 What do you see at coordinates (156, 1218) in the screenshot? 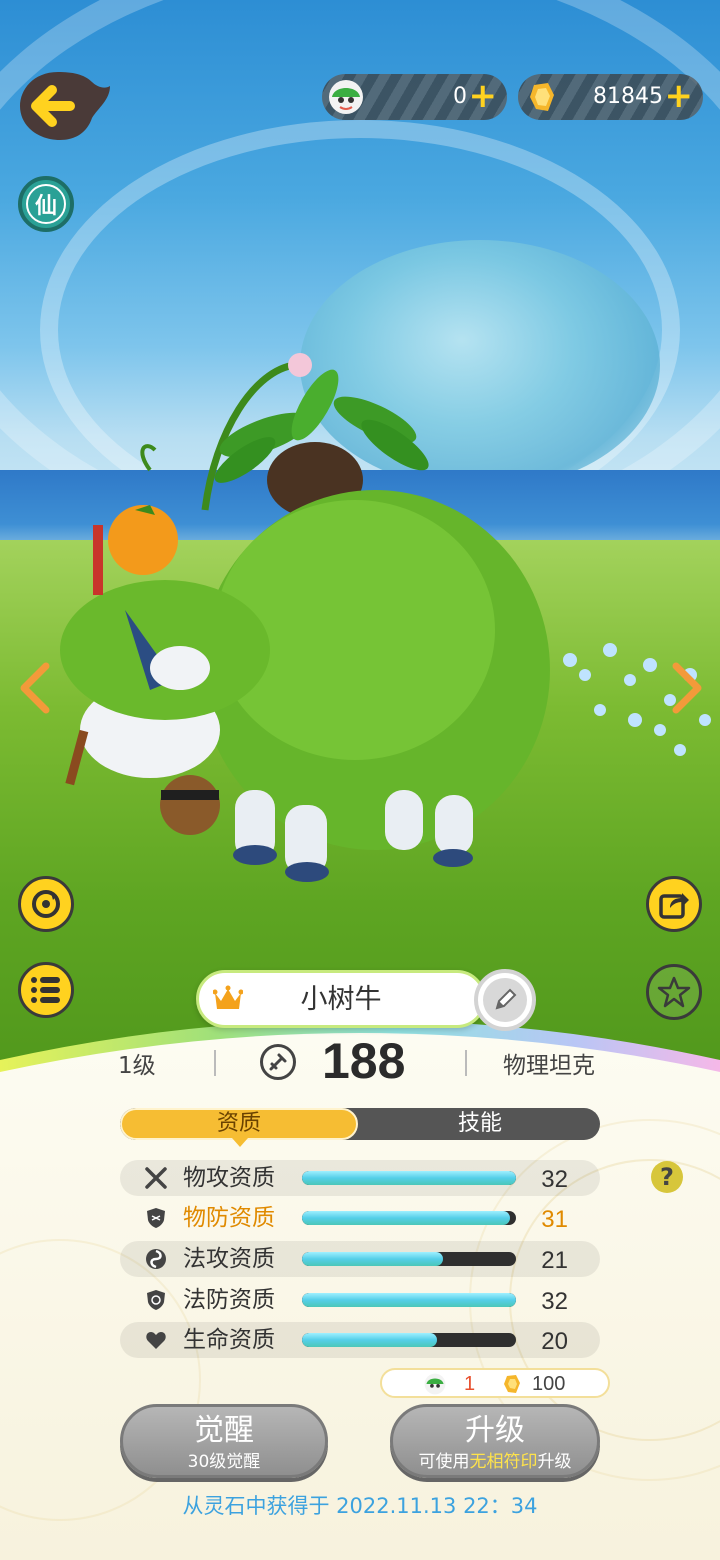
I see `shield-icon` at bounding box center [156, 1218].